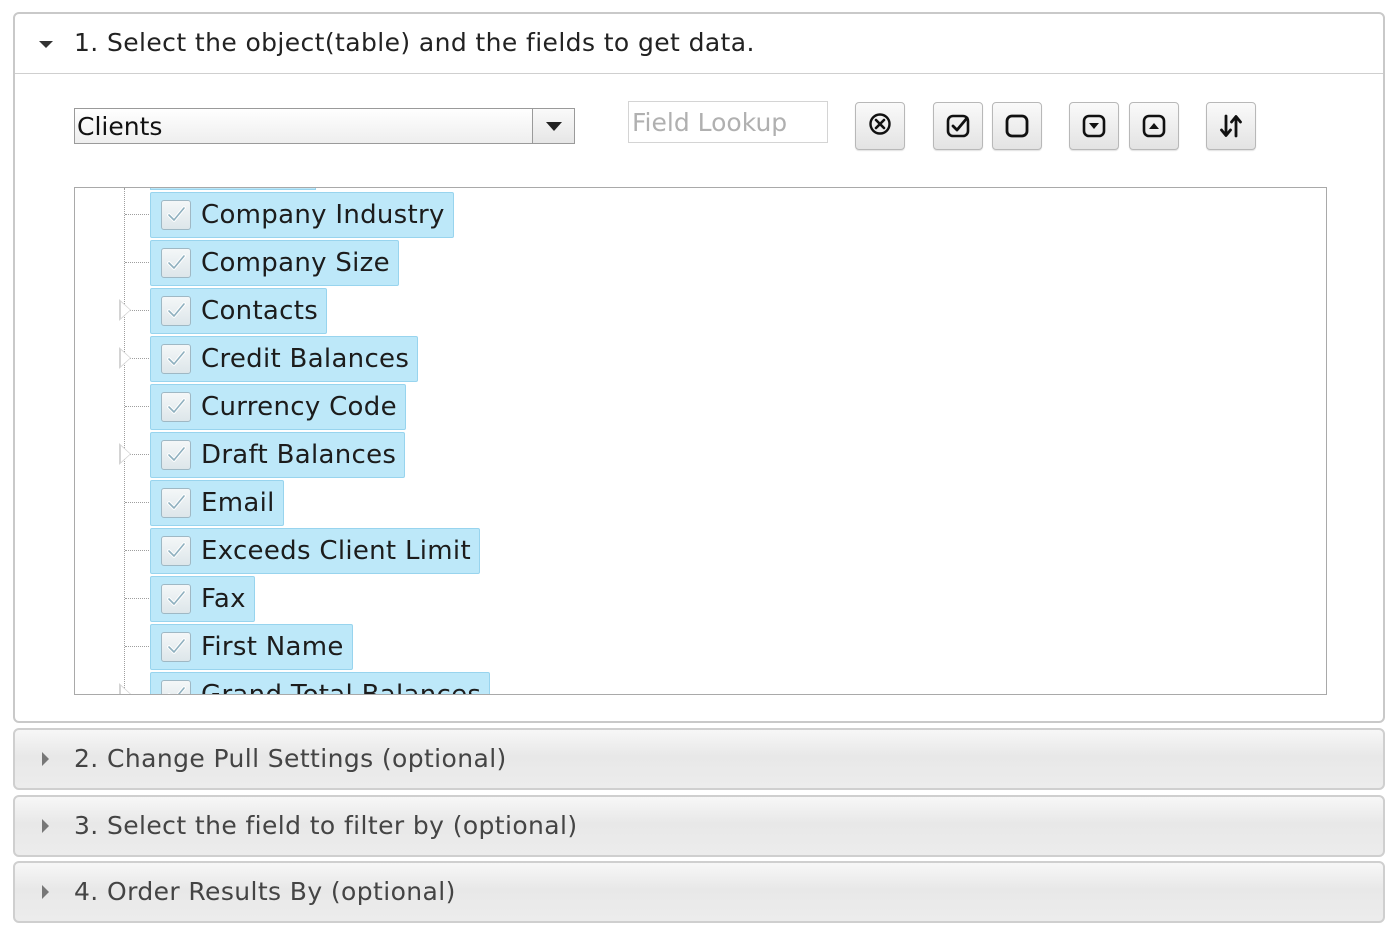 The image size is (1396, 928). I want to click on check-all-button, so click(958, 126).